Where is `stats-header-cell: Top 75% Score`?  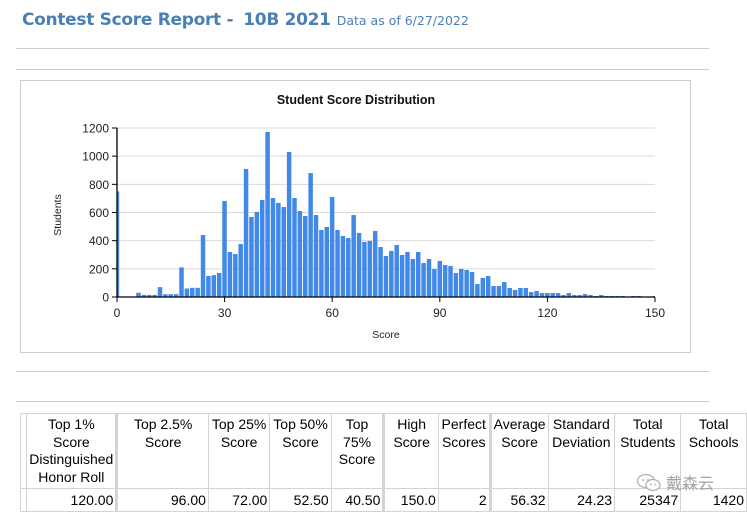
stats-header-cell: Top 75% Score is located at coordinates (357, 451).